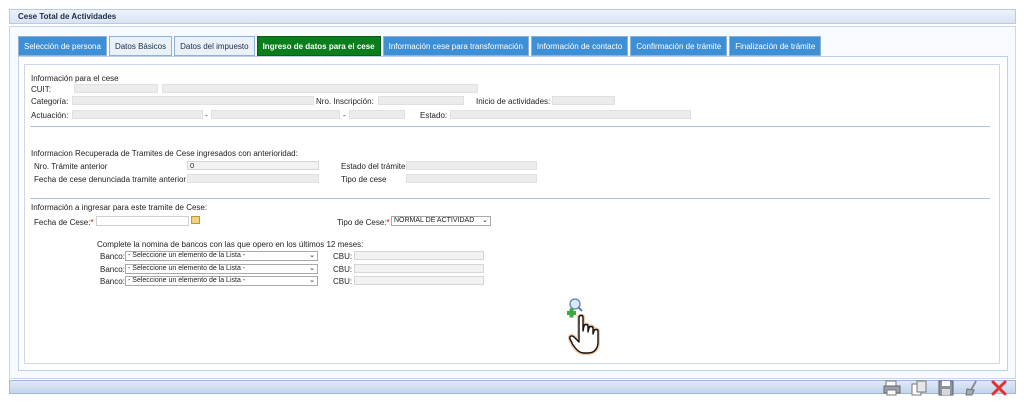 The image size is (1024, 406). I want to click on banco-label-2: Banco:, so click(112, 269).